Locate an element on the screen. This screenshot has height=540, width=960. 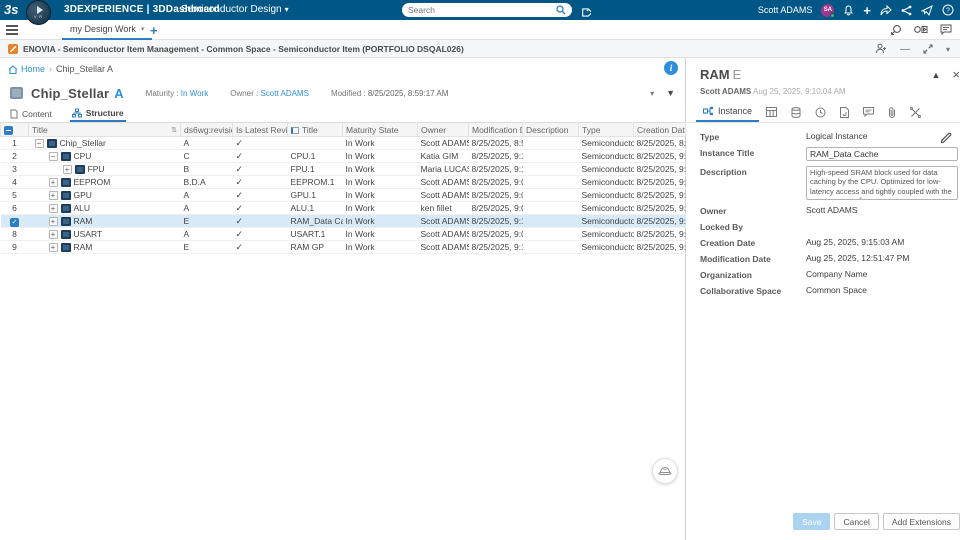
row-title-cell: + ALU is located at coordinates (104, 208).